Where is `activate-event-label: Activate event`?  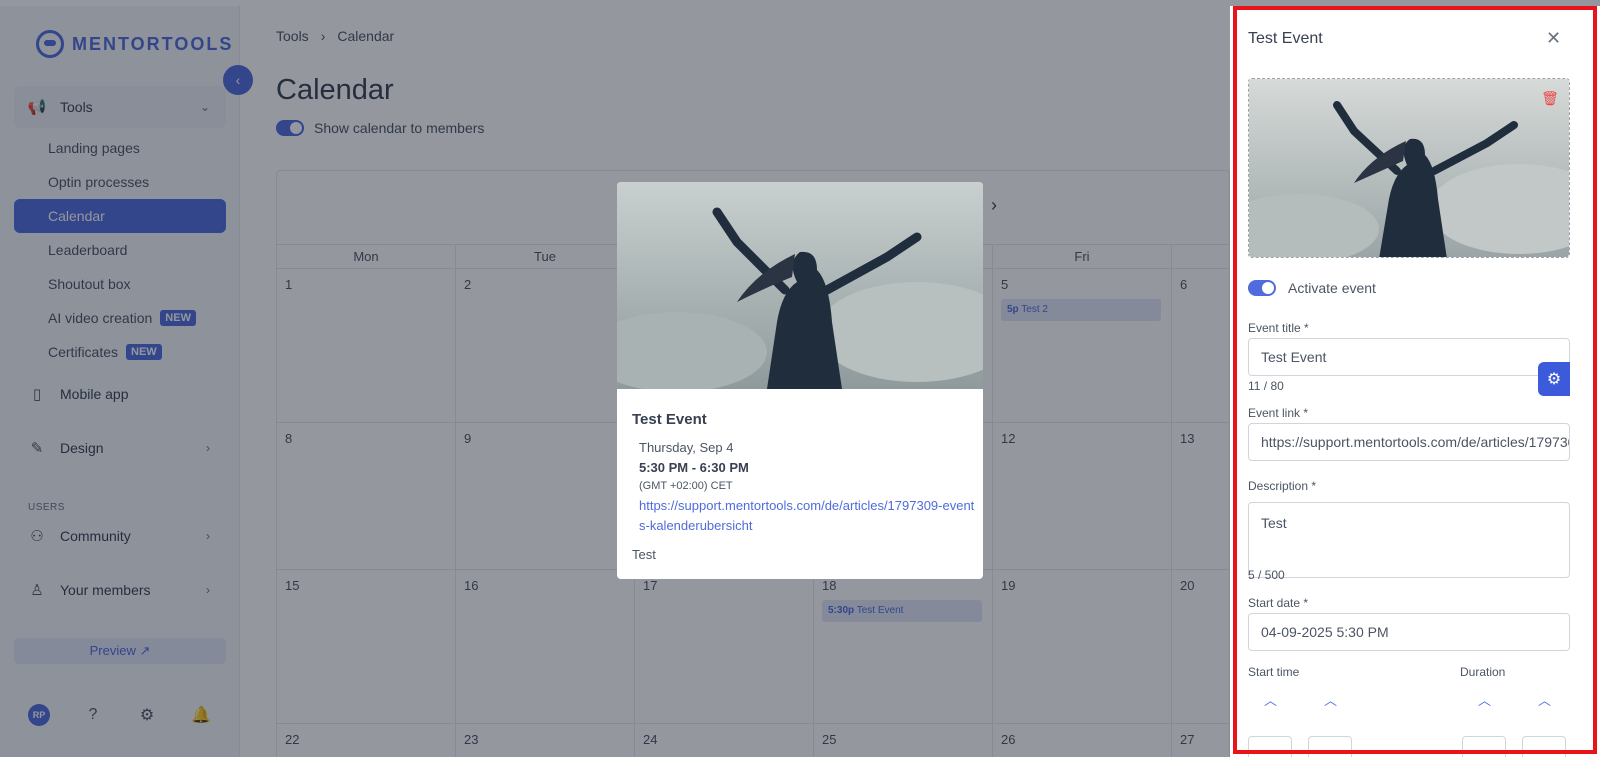
activate-event-label: Activate event is located at coordinates (1332, 288).